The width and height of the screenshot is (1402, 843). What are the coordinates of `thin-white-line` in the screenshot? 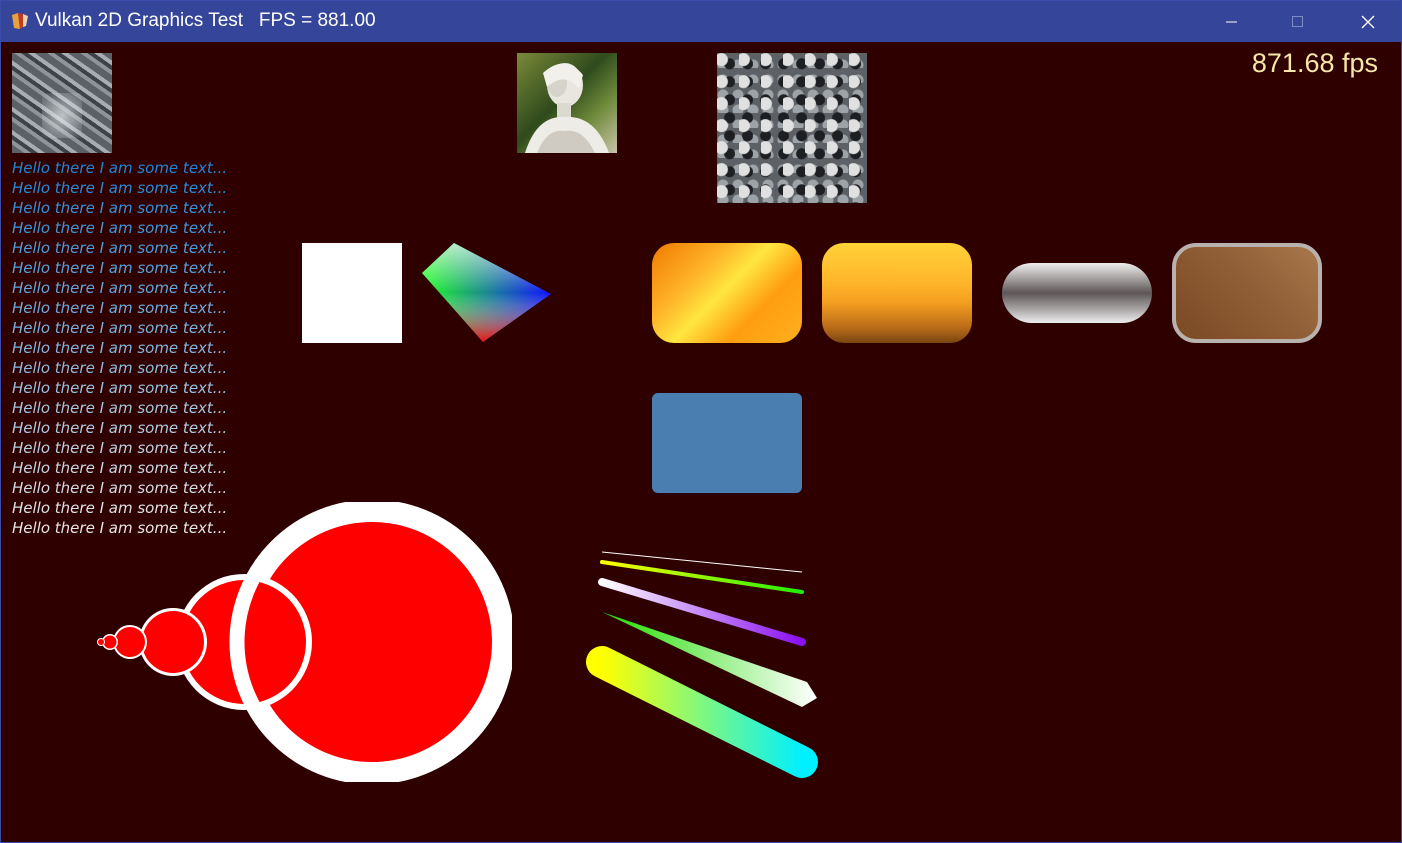 It's located at (702, 562).